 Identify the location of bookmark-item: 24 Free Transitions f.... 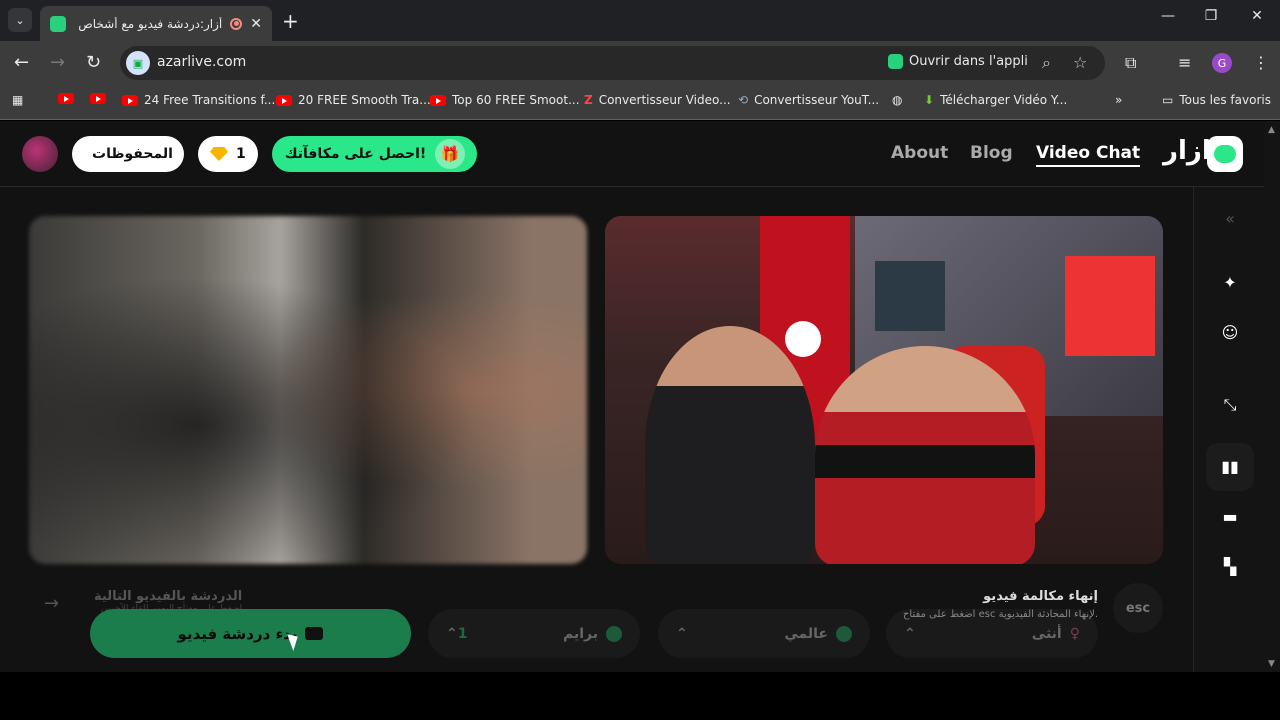
(198, 100).